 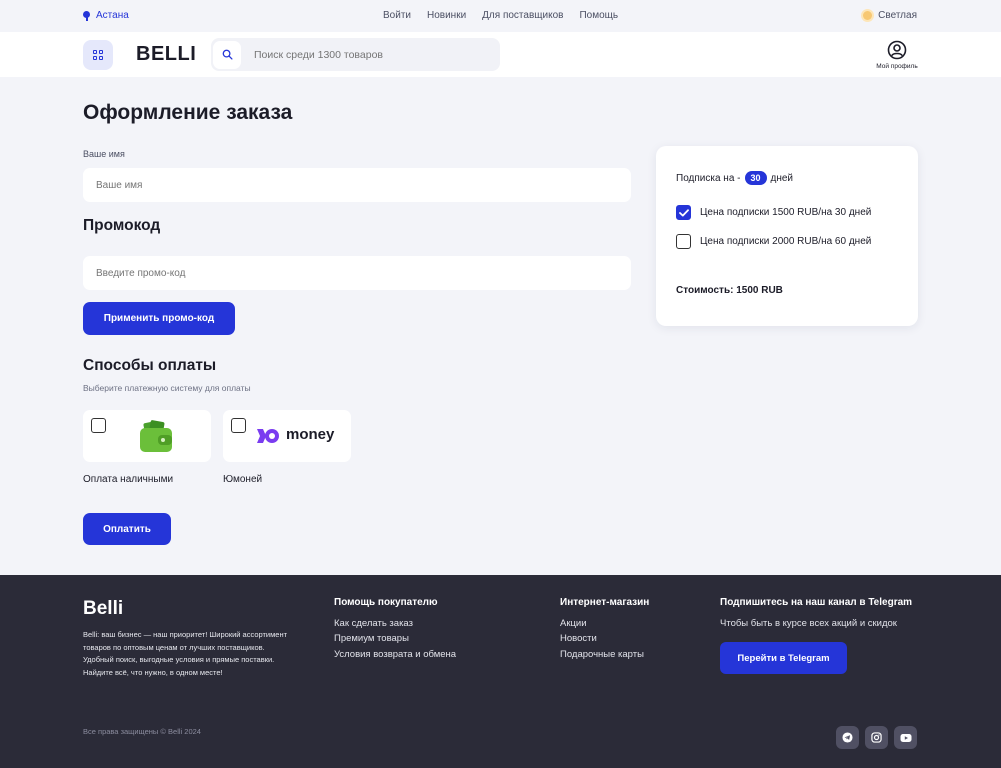 What do you see at coordinates (357, 273) in the screenshot?
I see `promo-input` at bounding box center [357, 273].